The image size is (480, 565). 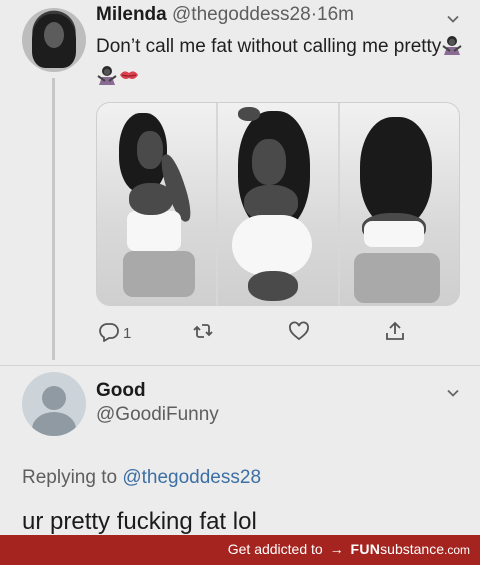 I want to click on tweet-header: Milenda @thegoddess28·16m, so click(x=225, y=15).